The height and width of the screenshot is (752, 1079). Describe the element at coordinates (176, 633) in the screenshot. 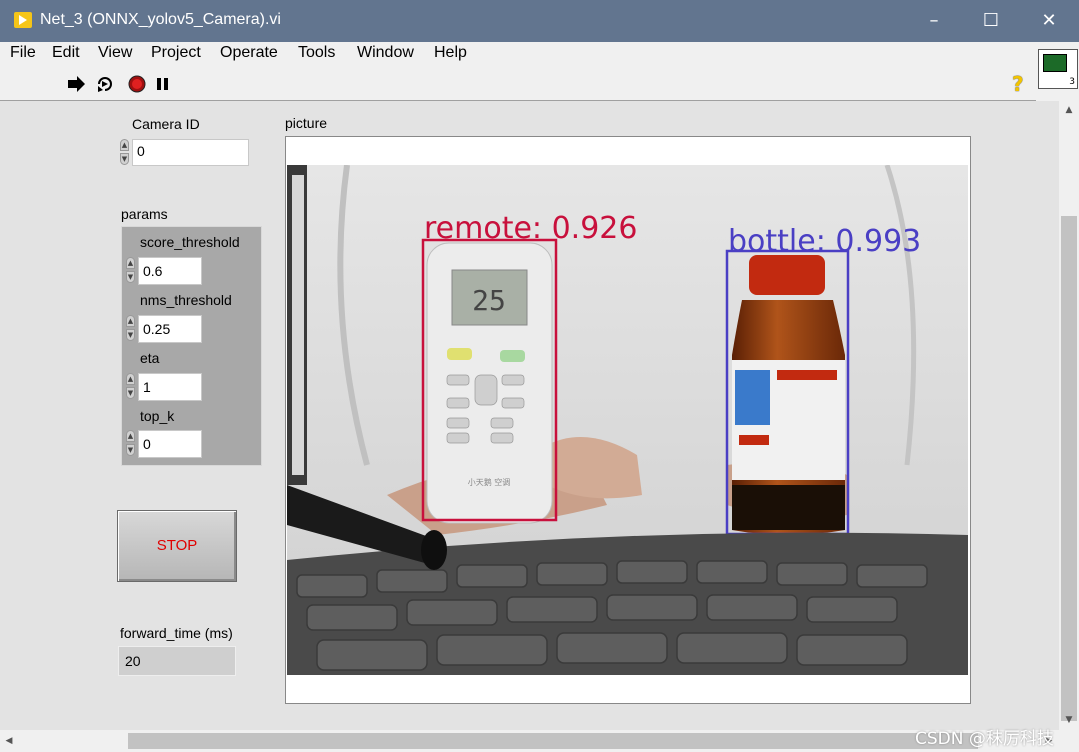

I see `forward-time-label: forward_time (ms)` at that location.